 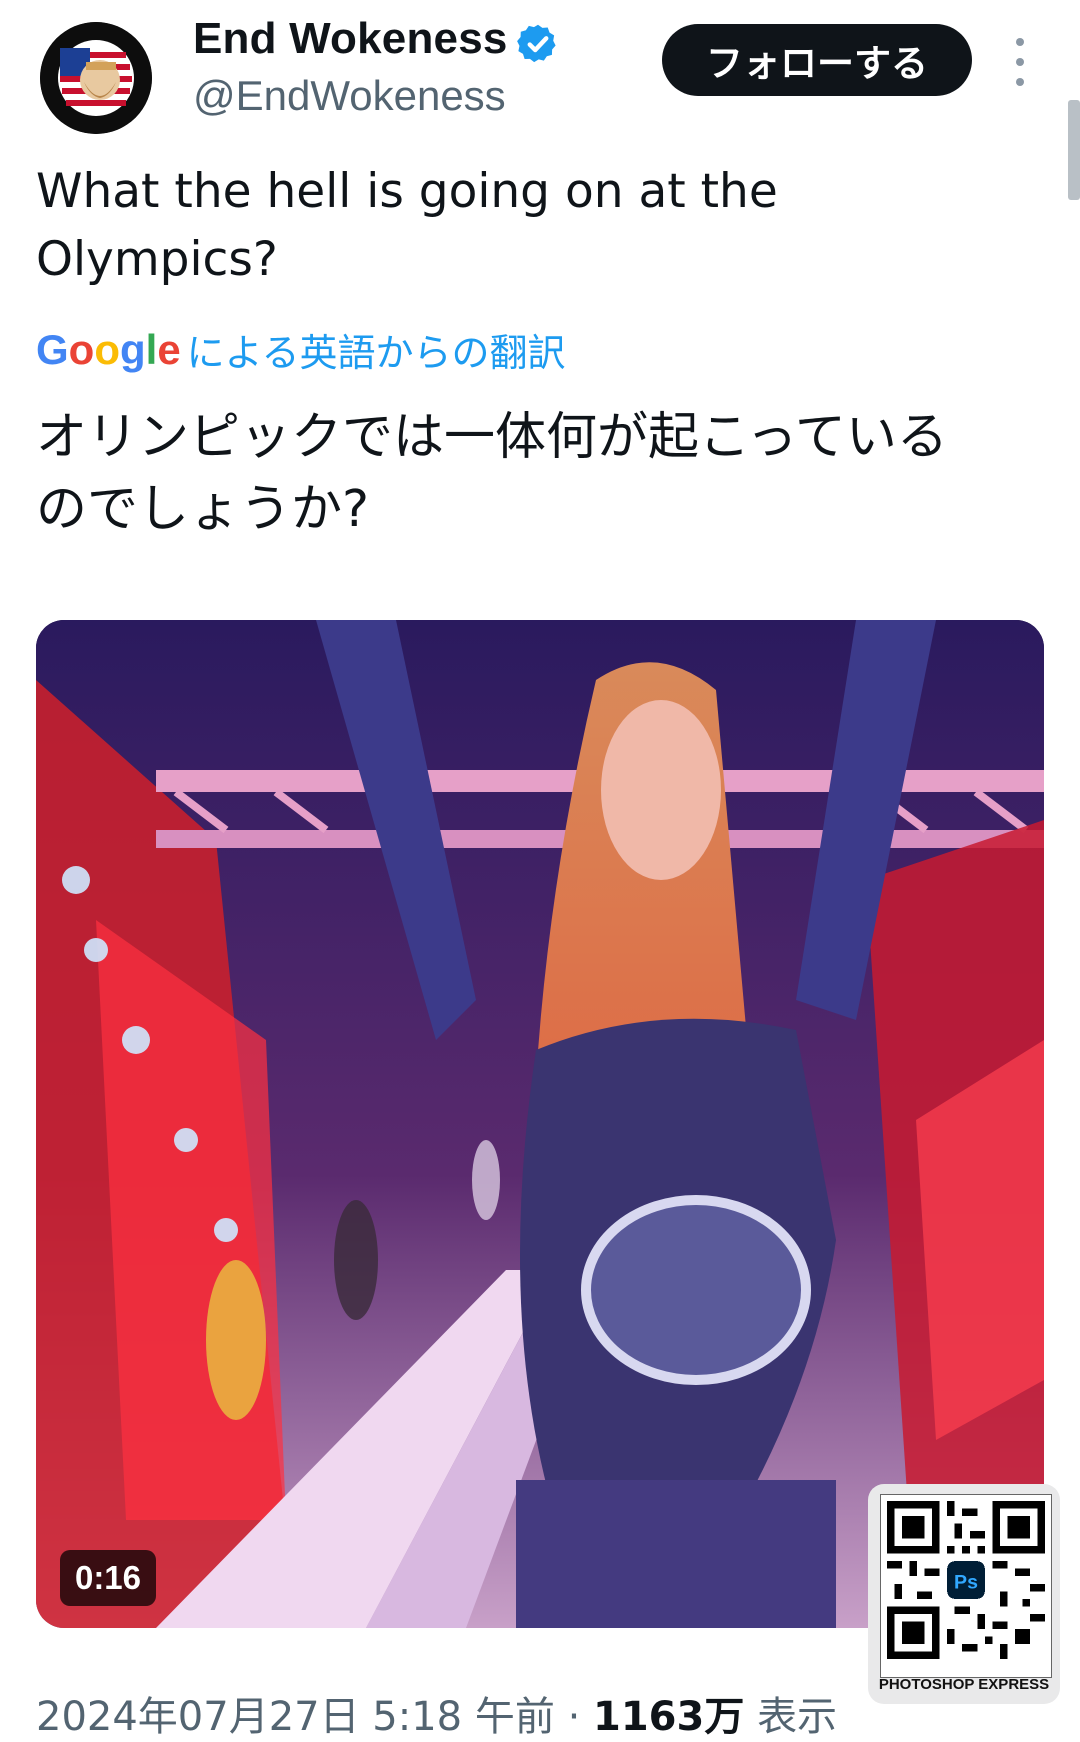 I want to click on qr-code: Ps, so click(x=966, y=1586).